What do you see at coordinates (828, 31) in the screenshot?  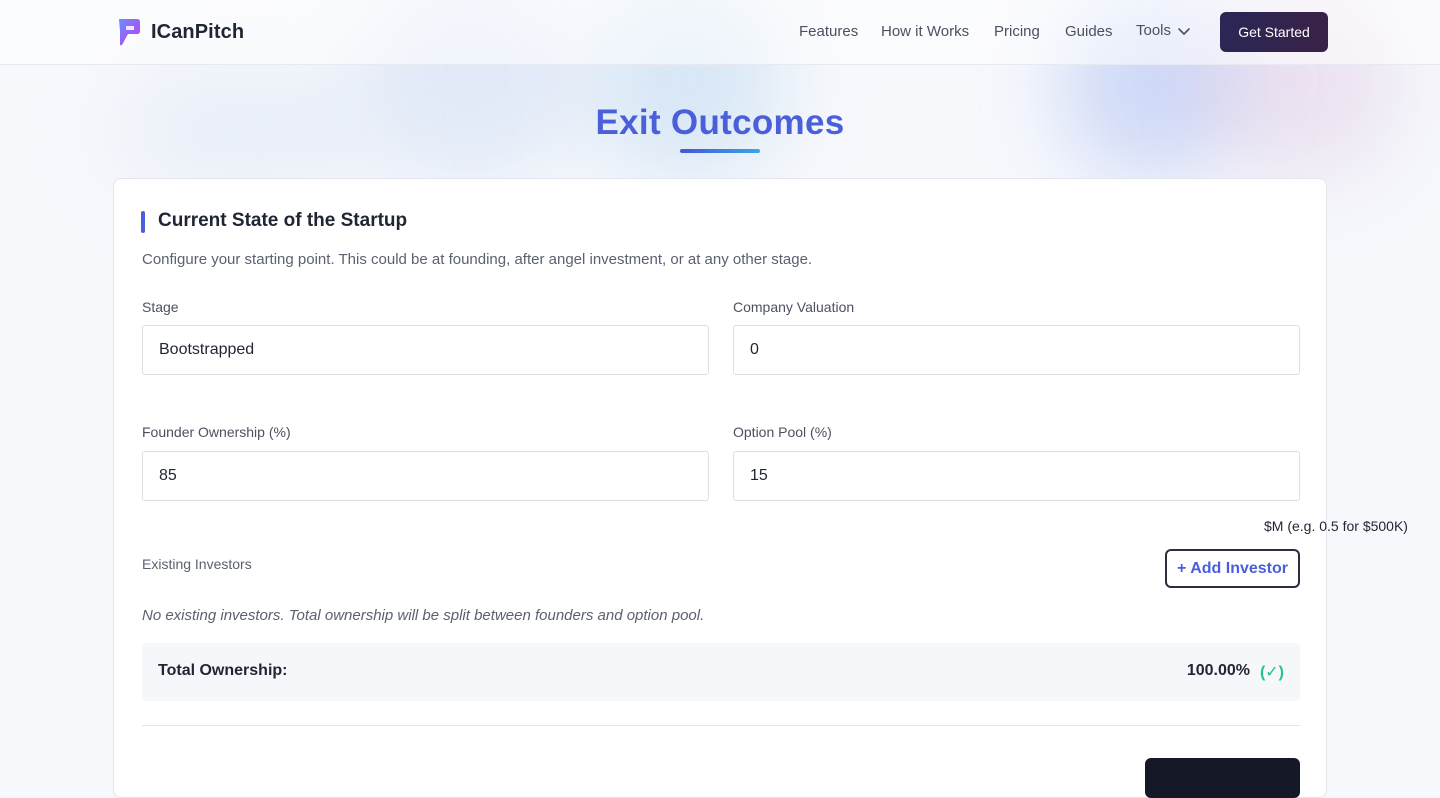 I see `nav-features: Features` at bounding box center [828, 31].